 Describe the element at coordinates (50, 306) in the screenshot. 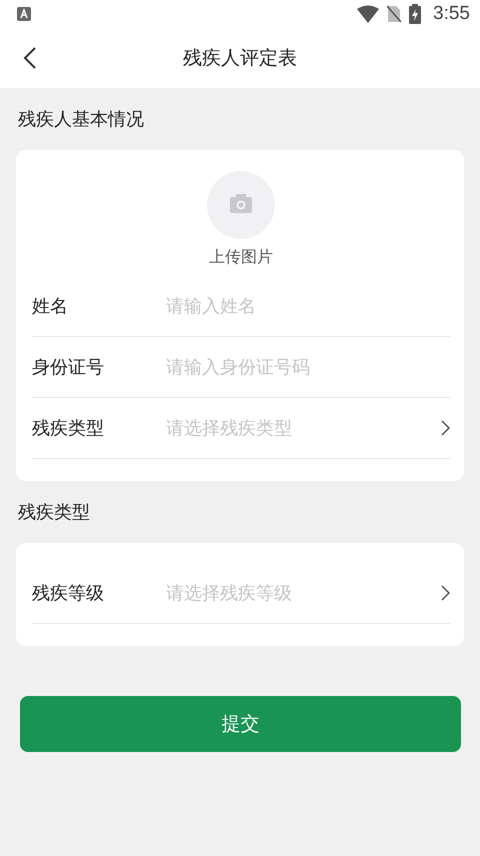

I see `field-label: 姓名` at that location.